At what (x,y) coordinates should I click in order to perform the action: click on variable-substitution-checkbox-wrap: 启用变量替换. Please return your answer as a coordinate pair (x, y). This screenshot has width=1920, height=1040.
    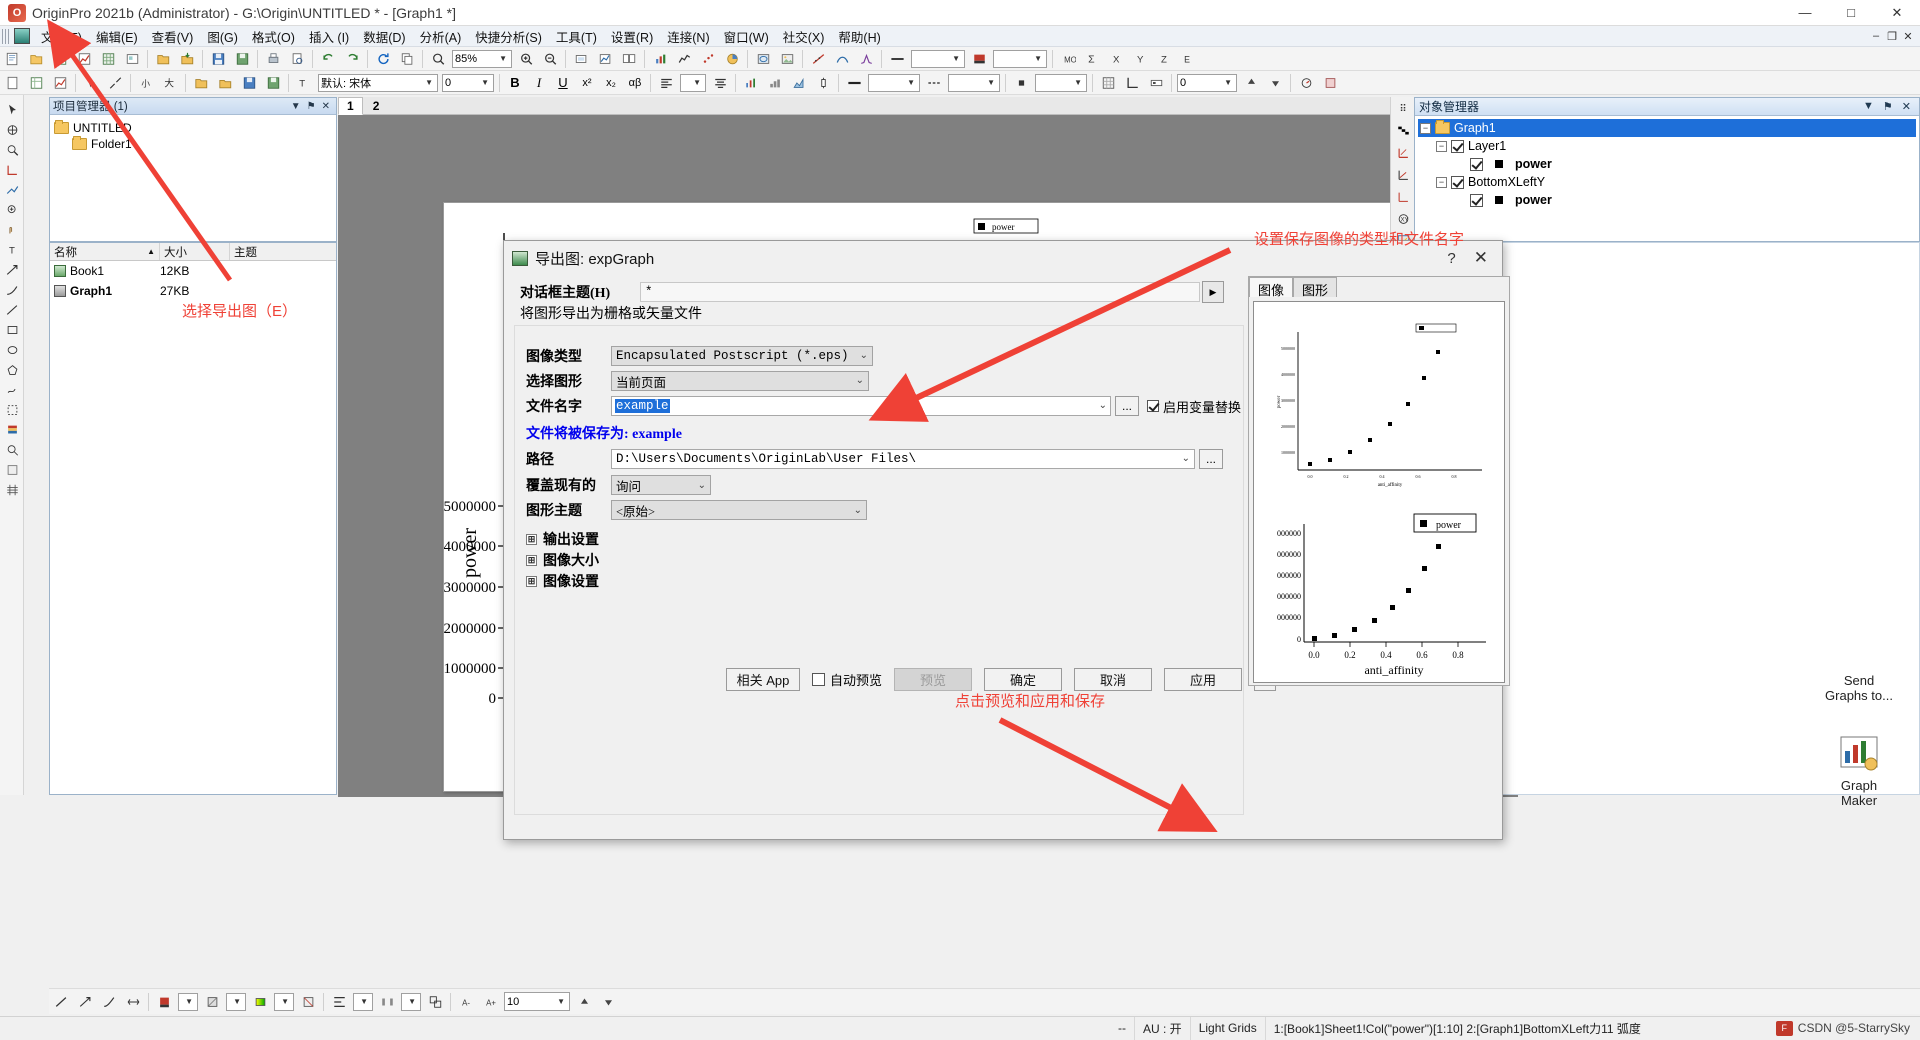
    Looking at the image, I should click on (1194, 406).